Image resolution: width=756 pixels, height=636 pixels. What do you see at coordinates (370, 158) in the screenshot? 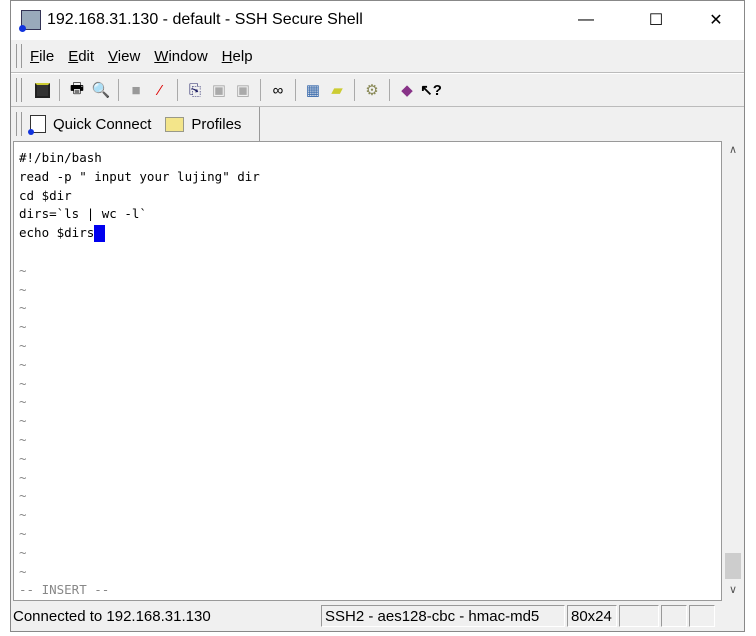
I see `terminal-line: #!/bin/bash` at bounding box center [370, 158].